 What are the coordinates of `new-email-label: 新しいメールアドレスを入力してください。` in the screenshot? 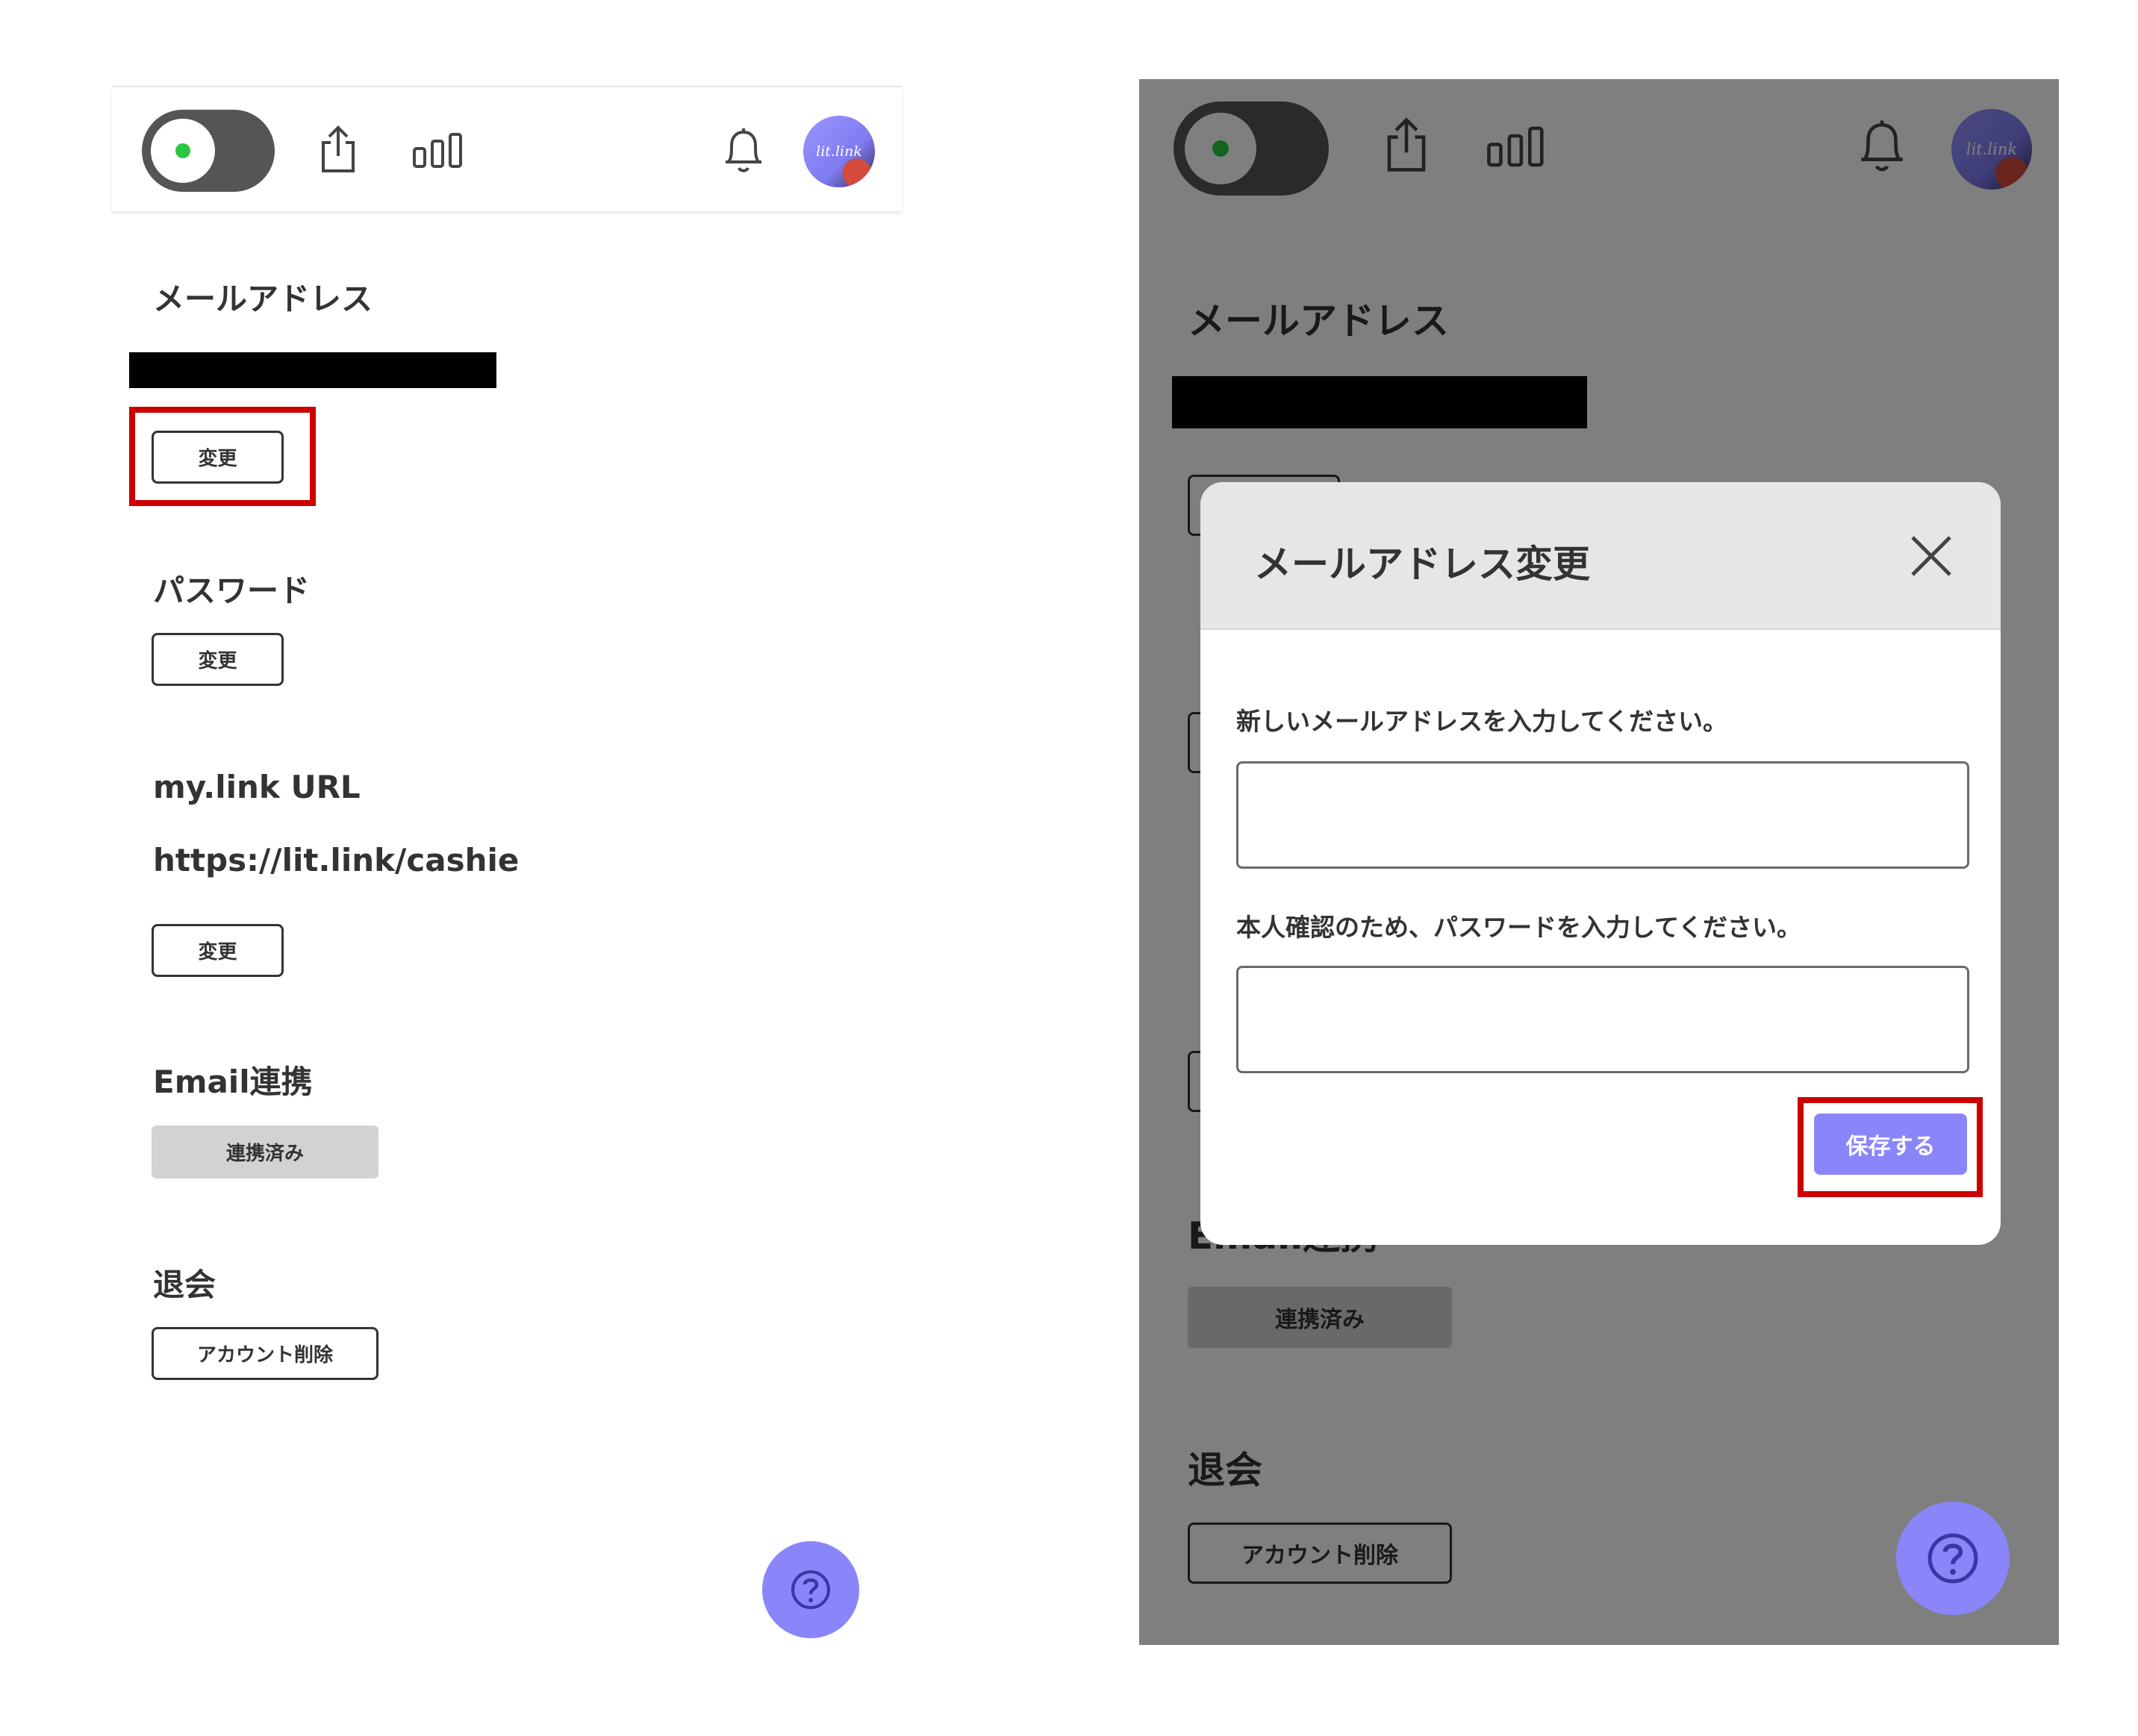 It's located at (1482, 722).